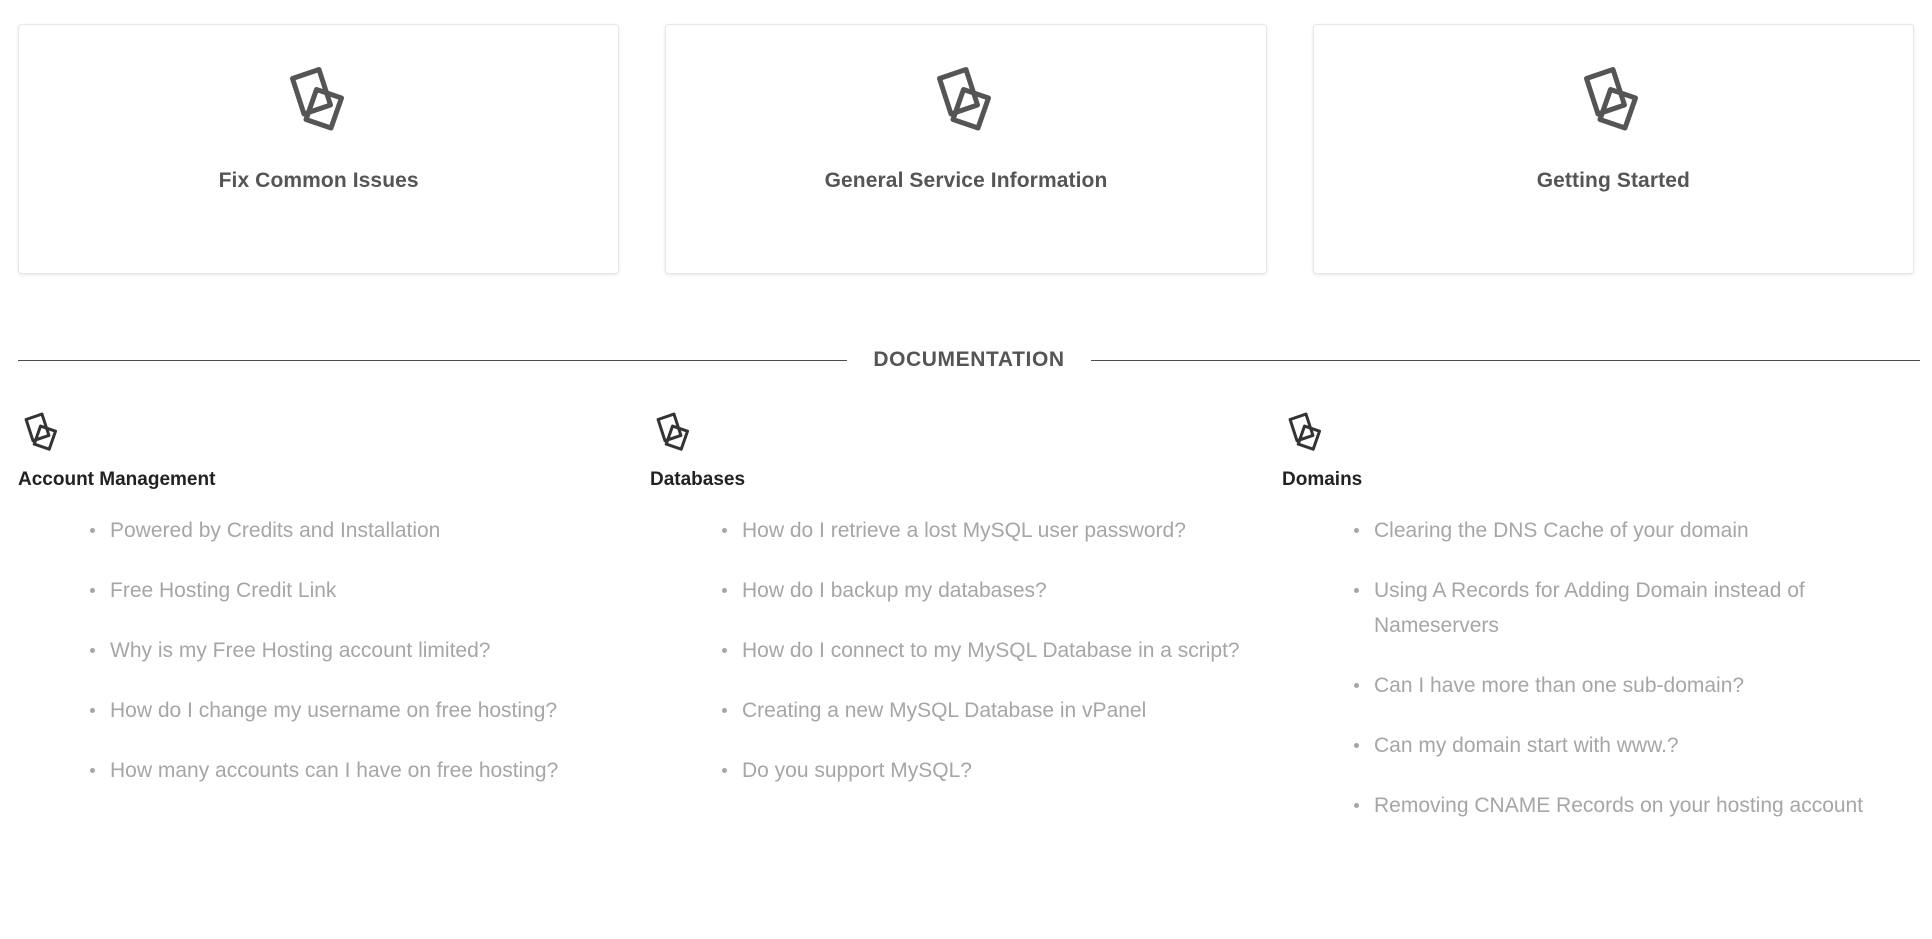 This screenshot has width=1932, height=939. What do you see at coordinates (1322, 479) in the screenshot?
I see `doc-column-heading: Domains` at bounding box center [1322, 479].